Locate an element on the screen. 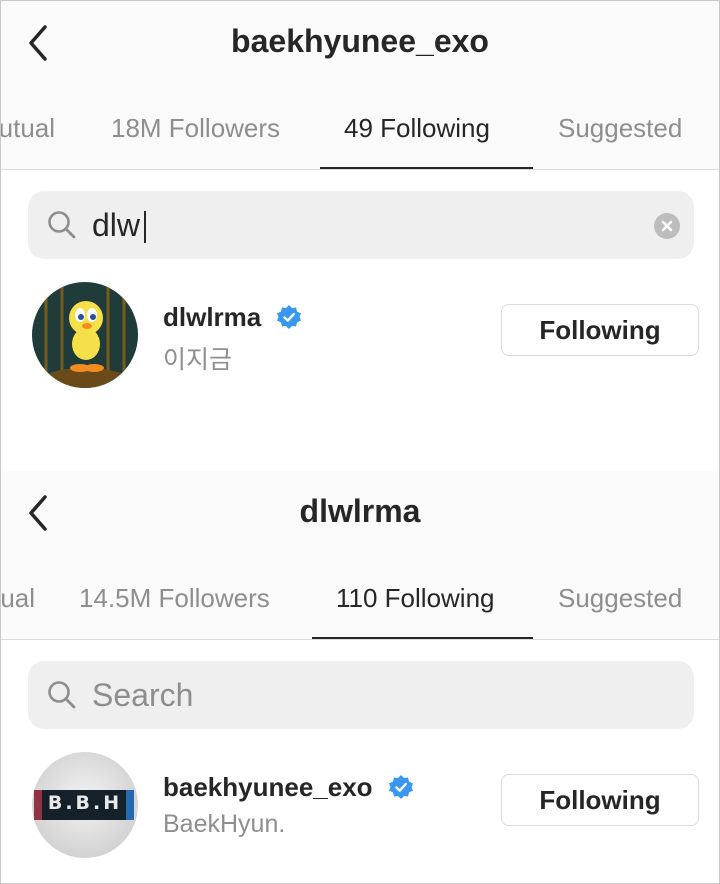 This screenshot has height=884, width=720. avatar-text: B.B.H is located at coordinates (85, 803).